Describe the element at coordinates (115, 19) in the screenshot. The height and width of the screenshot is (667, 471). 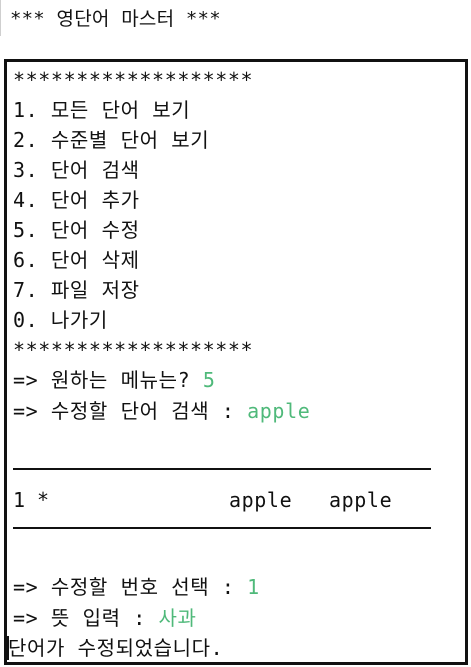
I see `app-title: *** 영단어 마스터 ***` at that location.